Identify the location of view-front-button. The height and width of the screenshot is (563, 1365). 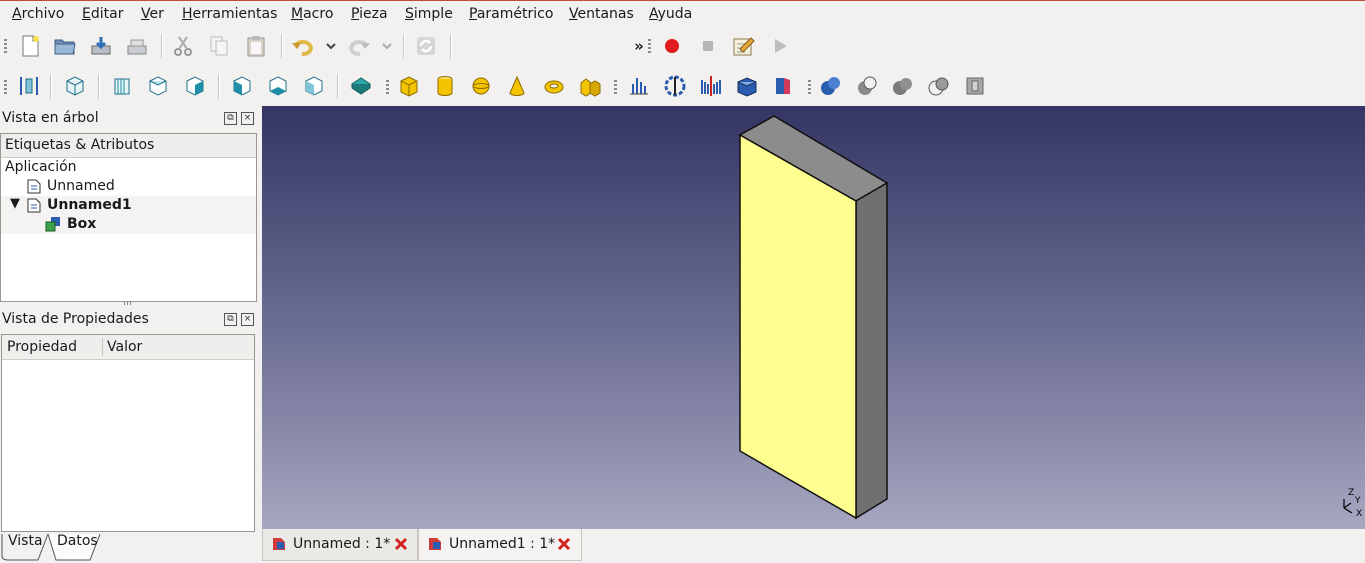
(122, 86).